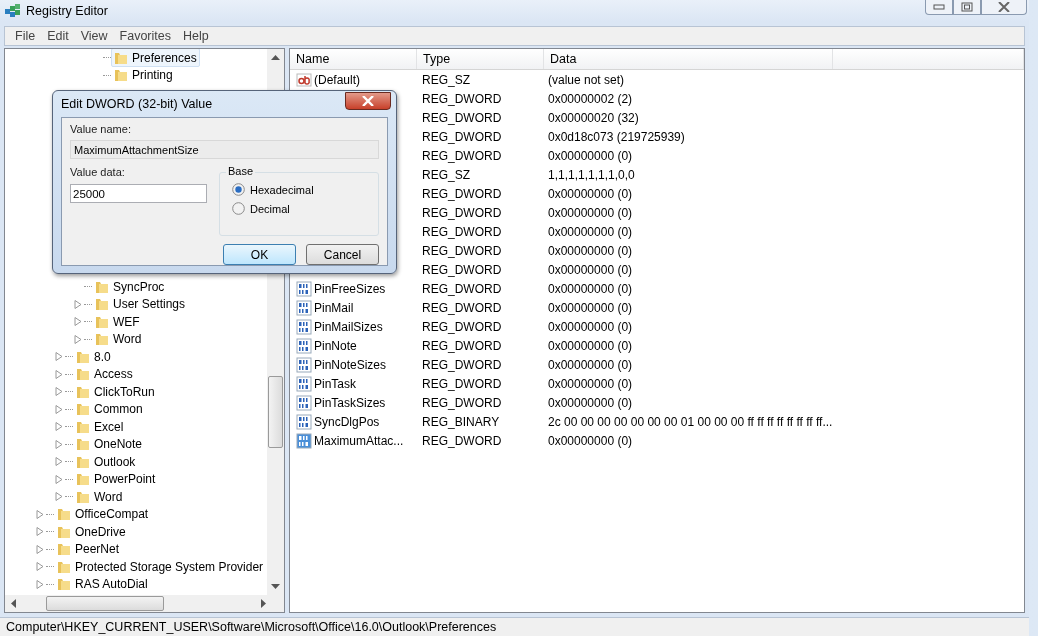 Image resolution: width=1038 pixels, height=636 pixels. I want to click on radio-label: Decimal, so click(270, 208).